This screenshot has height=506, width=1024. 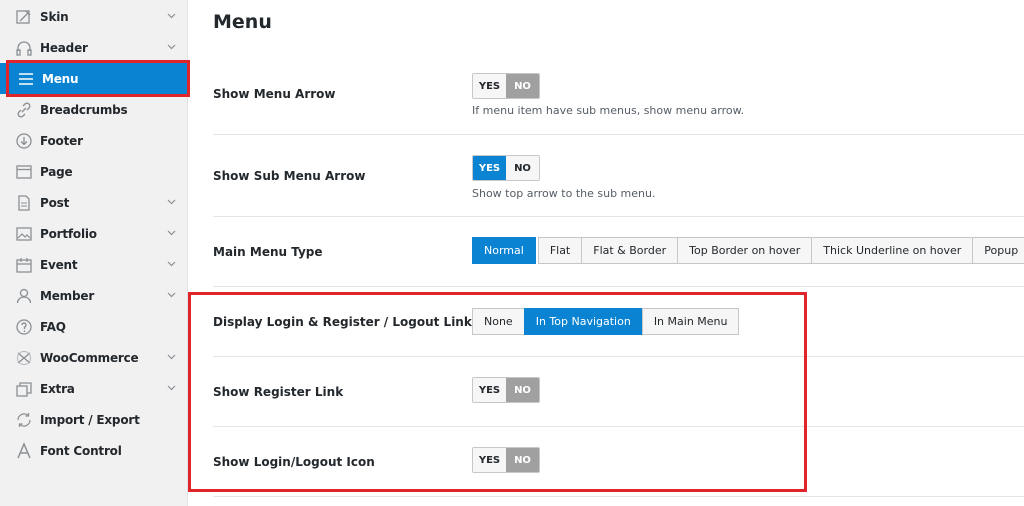 I want to click on sidebar-item-page: Page, so click(x=94, y=171).